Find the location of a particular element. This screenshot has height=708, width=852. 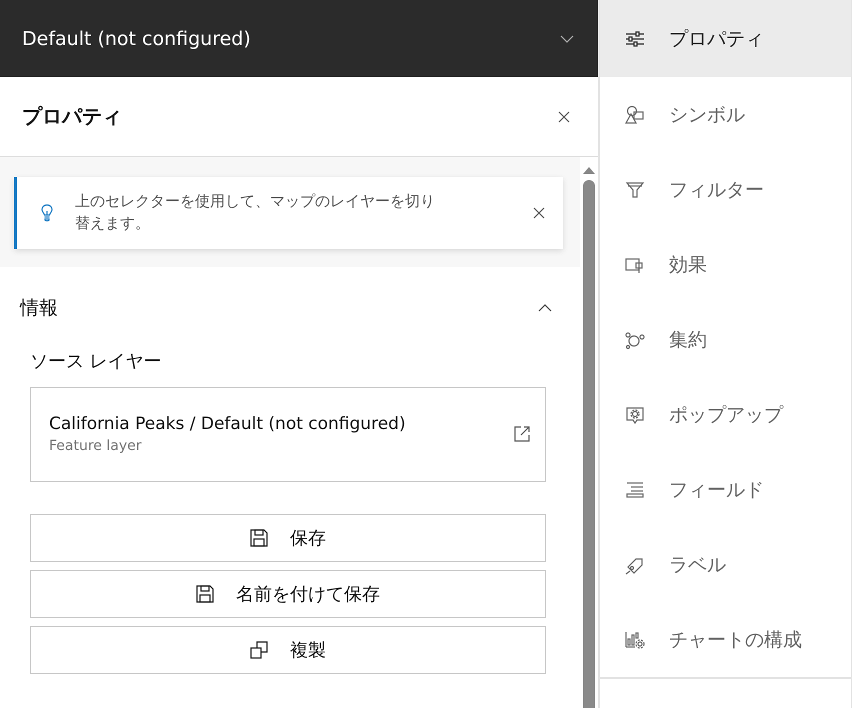

shapes-icon is located at coordinates (635, 114).